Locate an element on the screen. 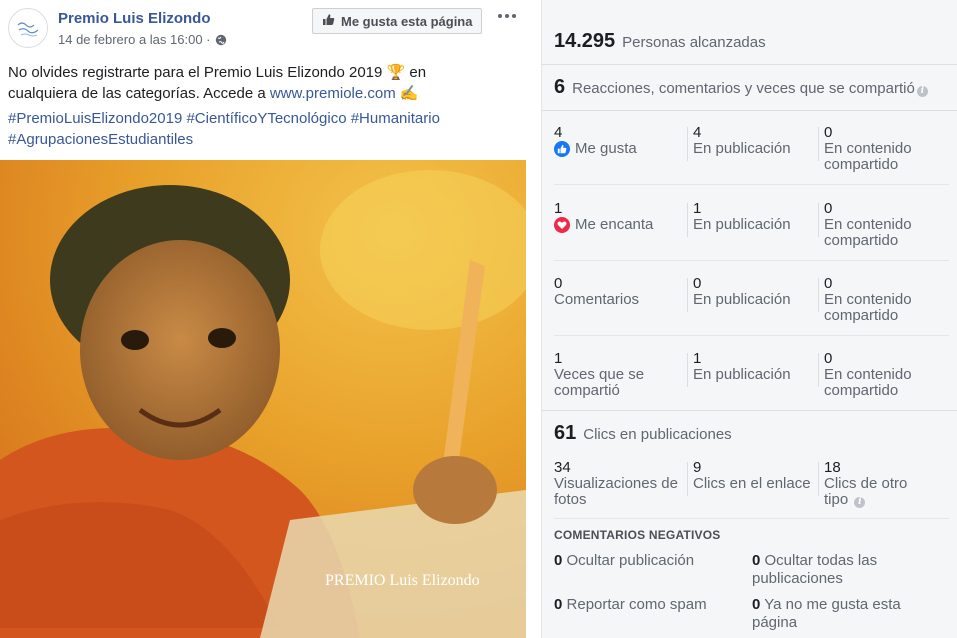 Image resolution: width=957 pixels, height=638 pixels. shares-on-post-value: 1 is located at coordinates (697, 358).